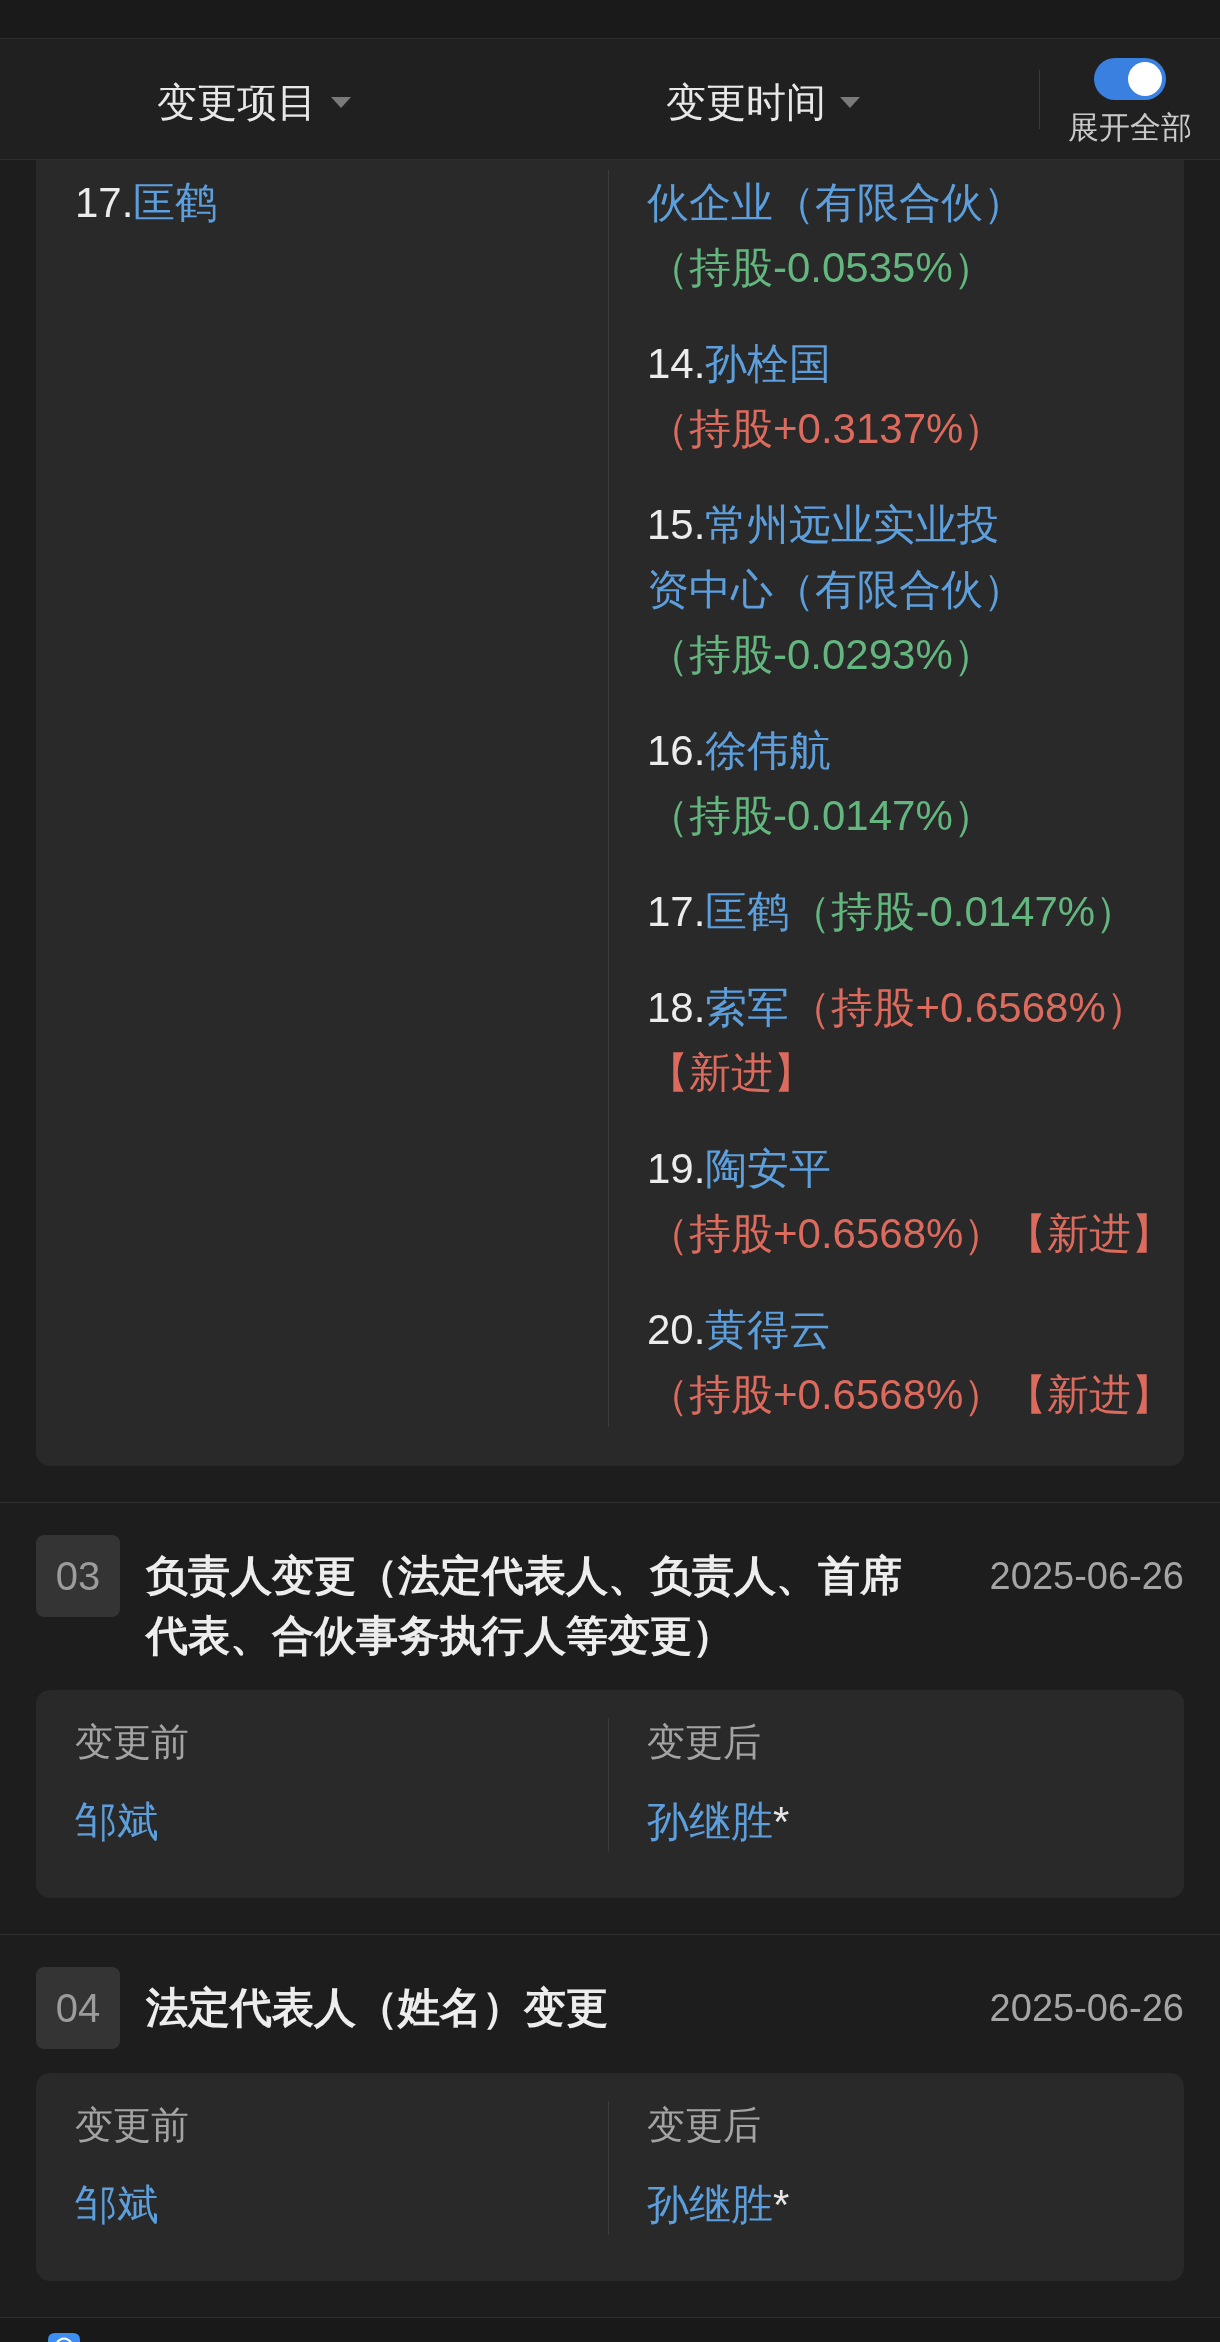 The height and width of the screenshot is (2342, 1220). I want to click on section-number-badge: 03, so click(78, 1576).